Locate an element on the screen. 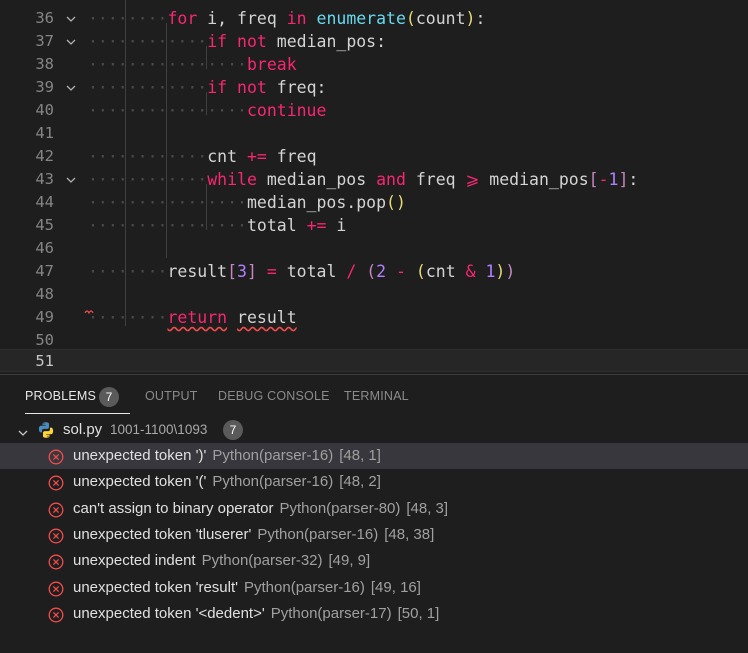  code-line: 39 ············if not freq: is located at coordinates (374, 87).